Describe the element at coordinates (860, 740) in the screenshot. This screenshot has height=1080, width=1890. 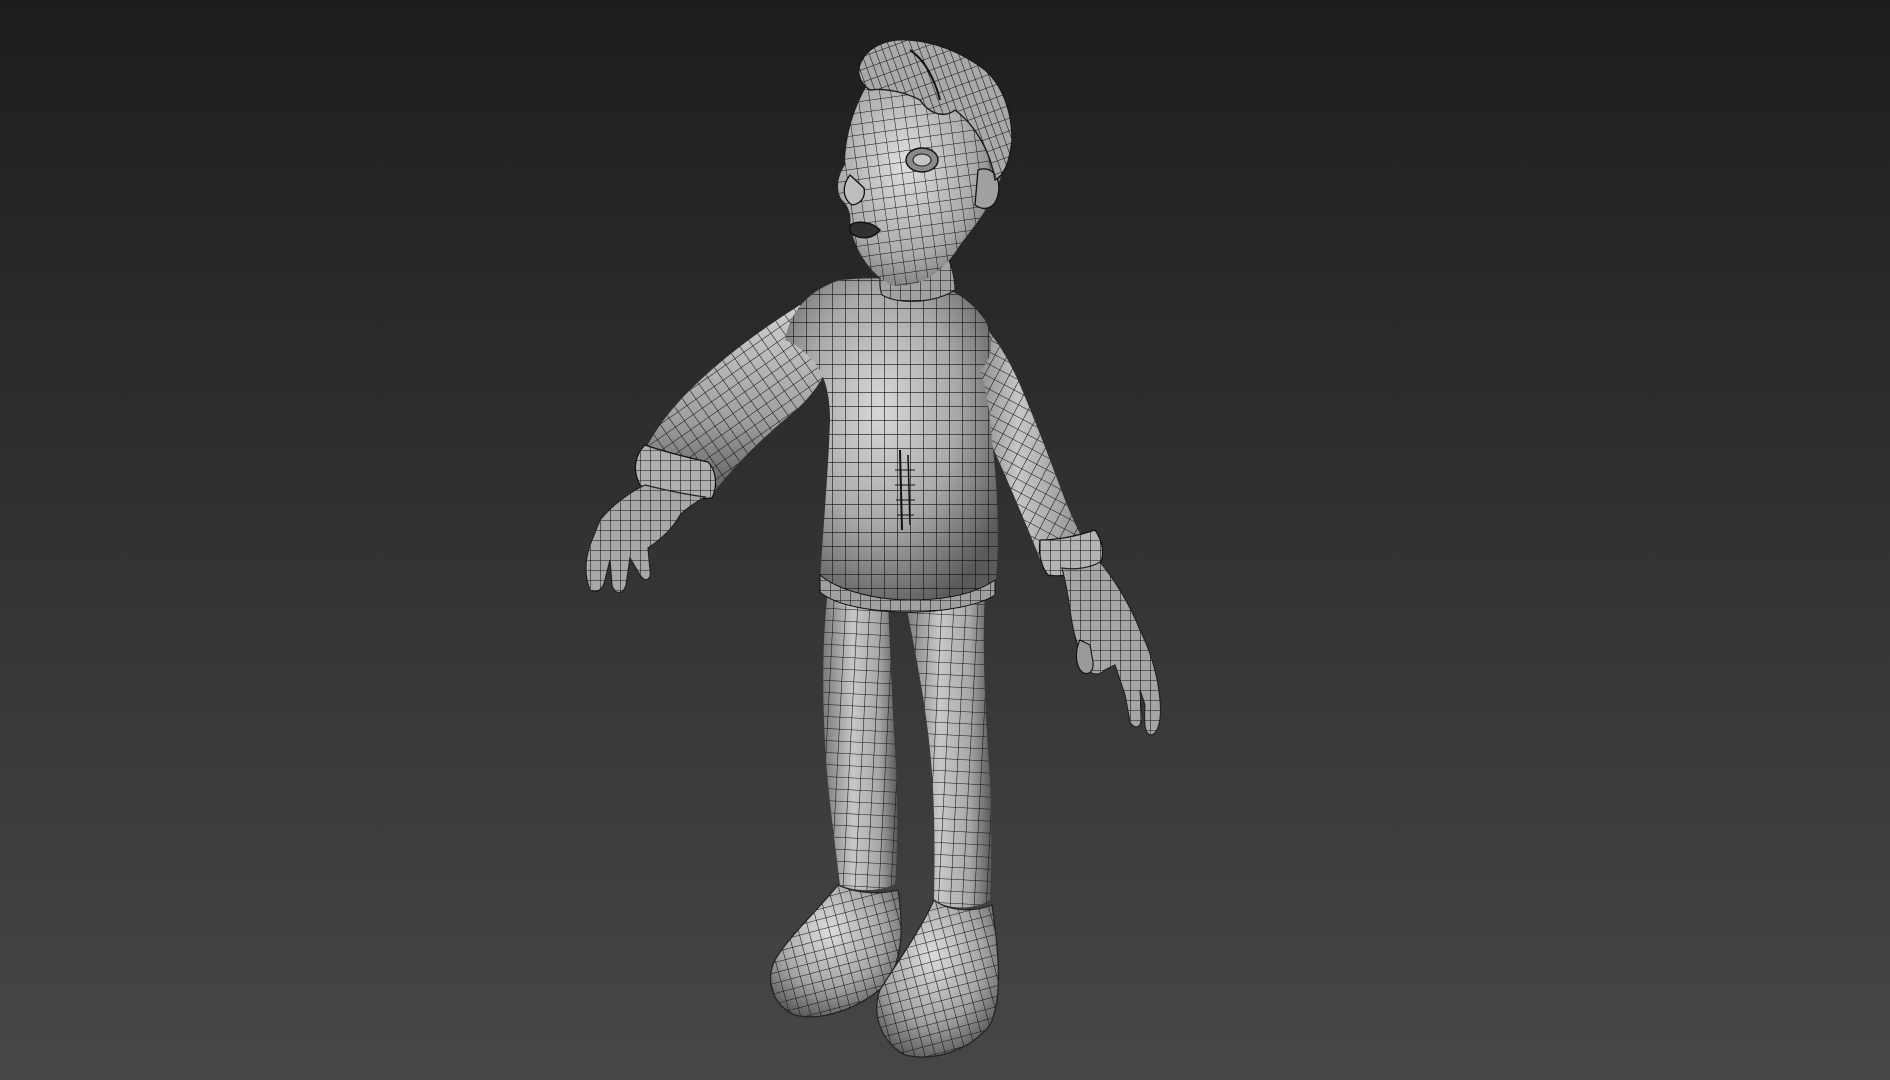
I see `left-leg` at that location.